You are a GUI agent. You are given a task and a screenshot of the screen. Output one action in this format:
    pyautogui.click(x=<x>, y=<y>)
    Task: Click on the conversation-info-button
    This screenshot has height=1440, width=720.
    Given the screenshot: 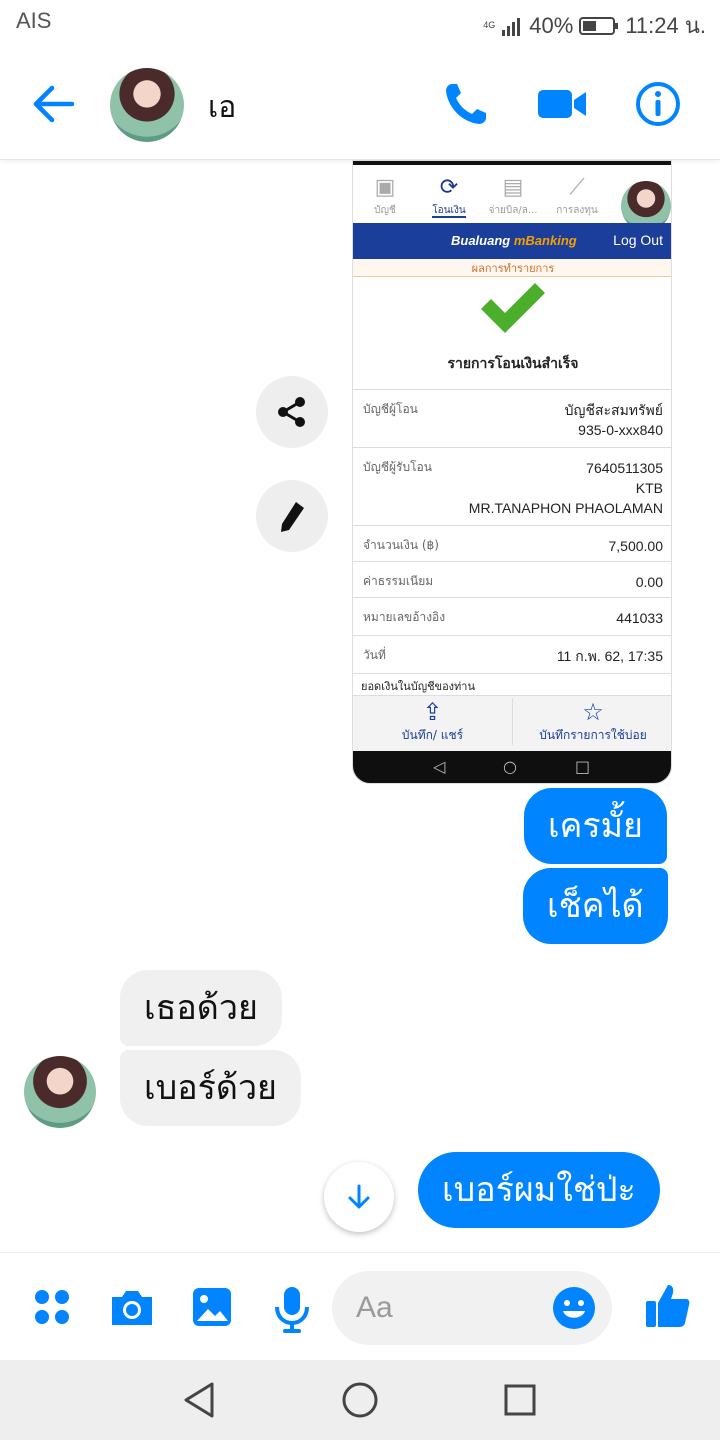 What is the action you would take?
    pyautogui.click(x=658, y=104)
    